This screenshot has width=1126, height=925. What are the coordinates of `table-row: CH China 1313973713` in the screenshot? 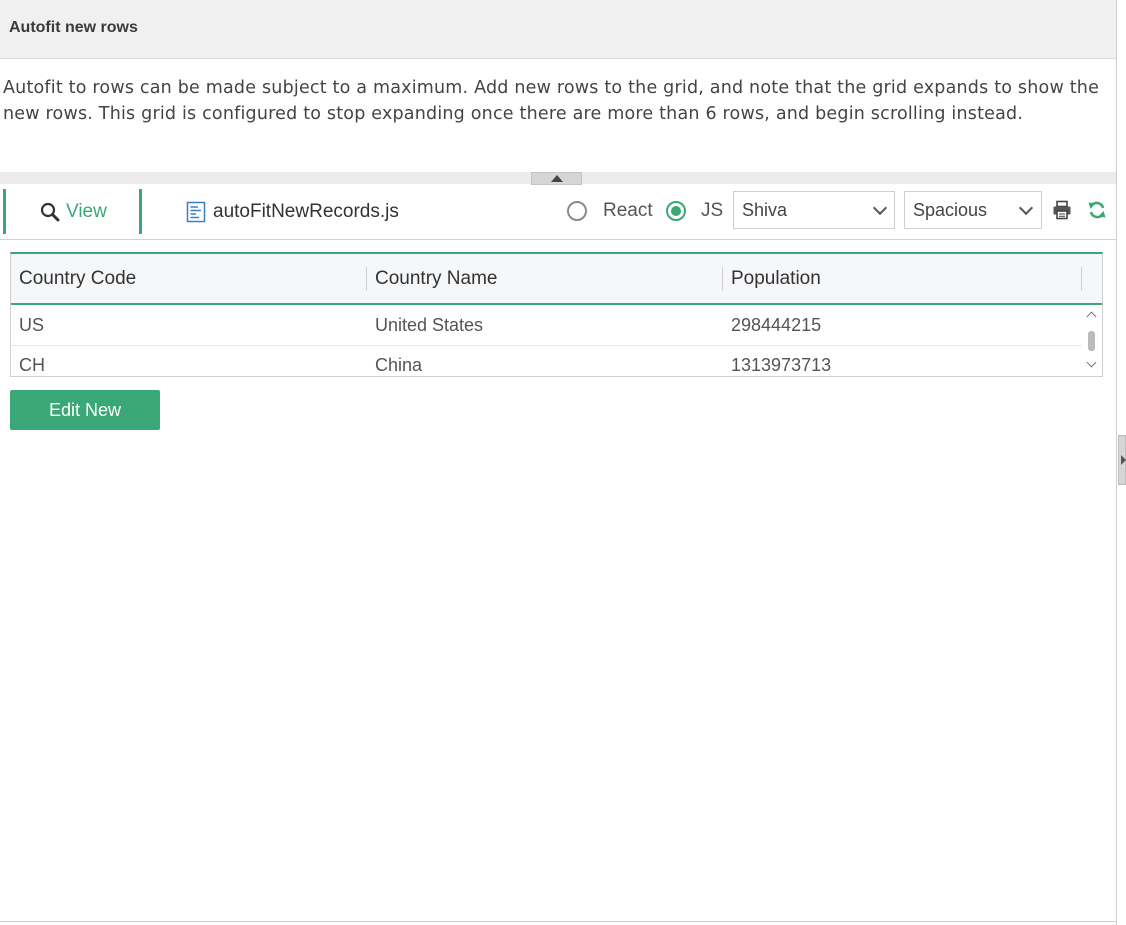 It's located at (546, 360).